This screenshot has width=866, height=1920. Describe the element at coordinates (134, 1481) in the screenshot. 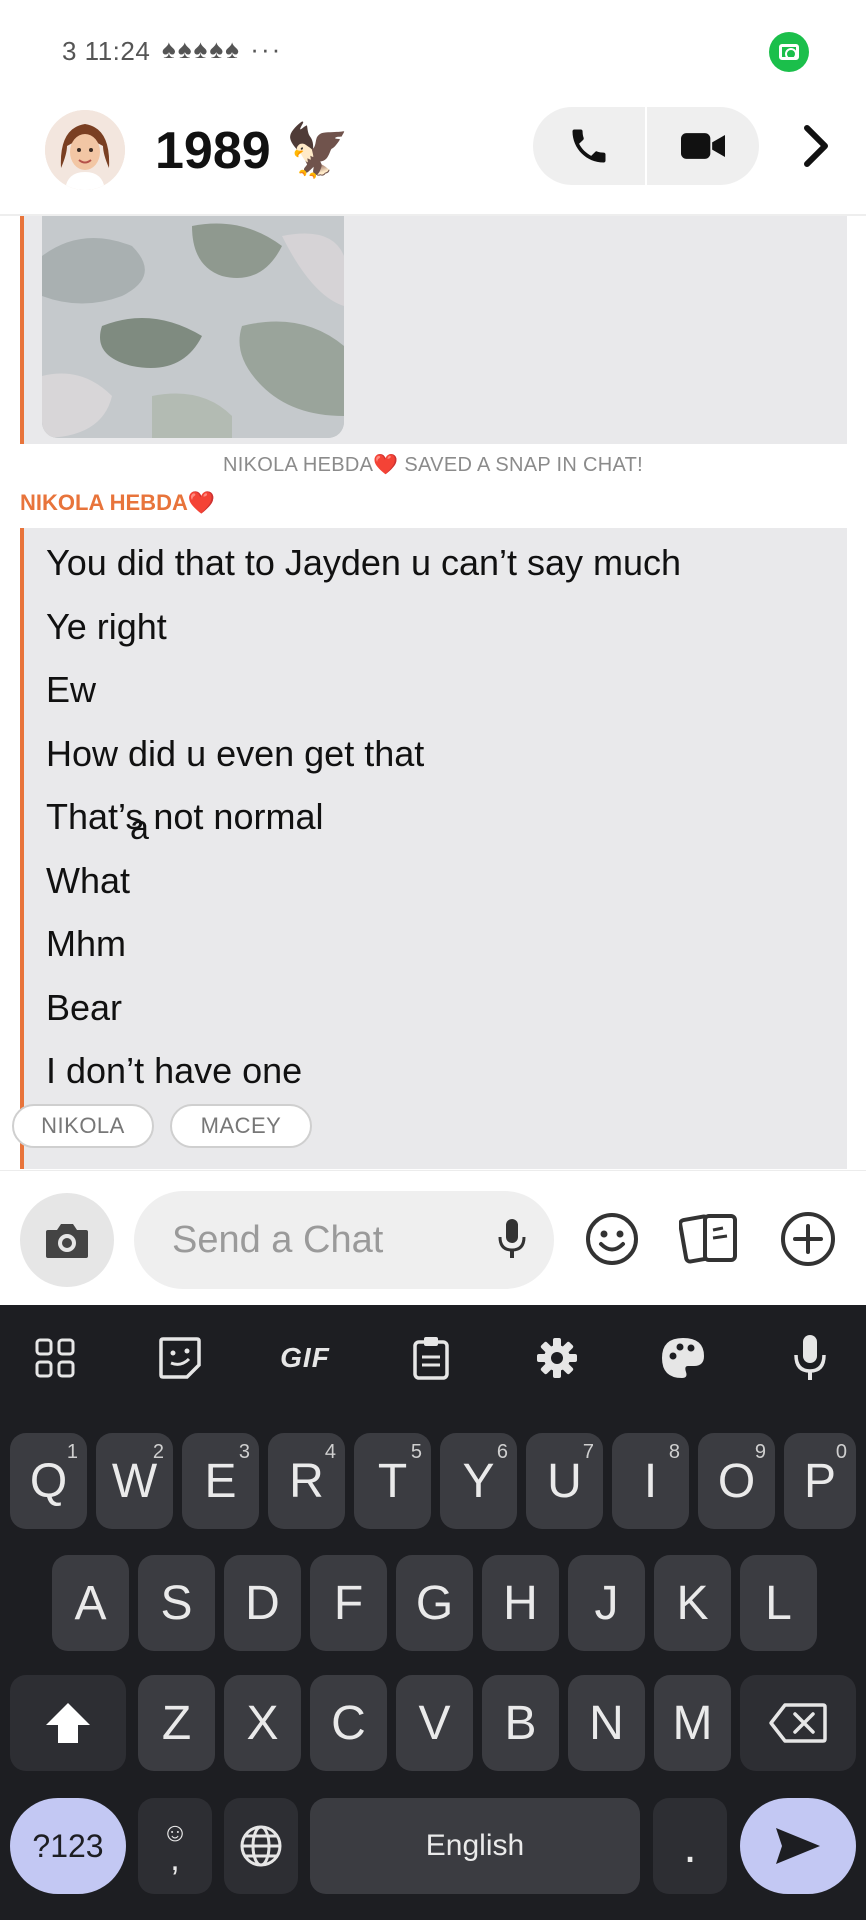

I see `key-w: W2` at that location.